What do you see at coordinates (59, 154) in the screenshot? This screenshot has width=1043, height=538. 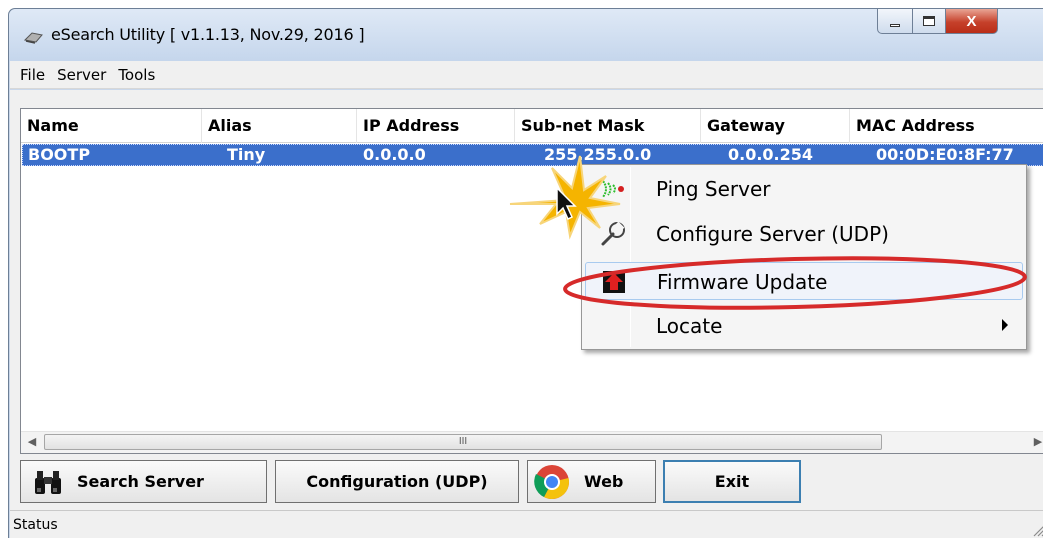 I see `cell-name: BOOTP` at bounding box center [59, 154].